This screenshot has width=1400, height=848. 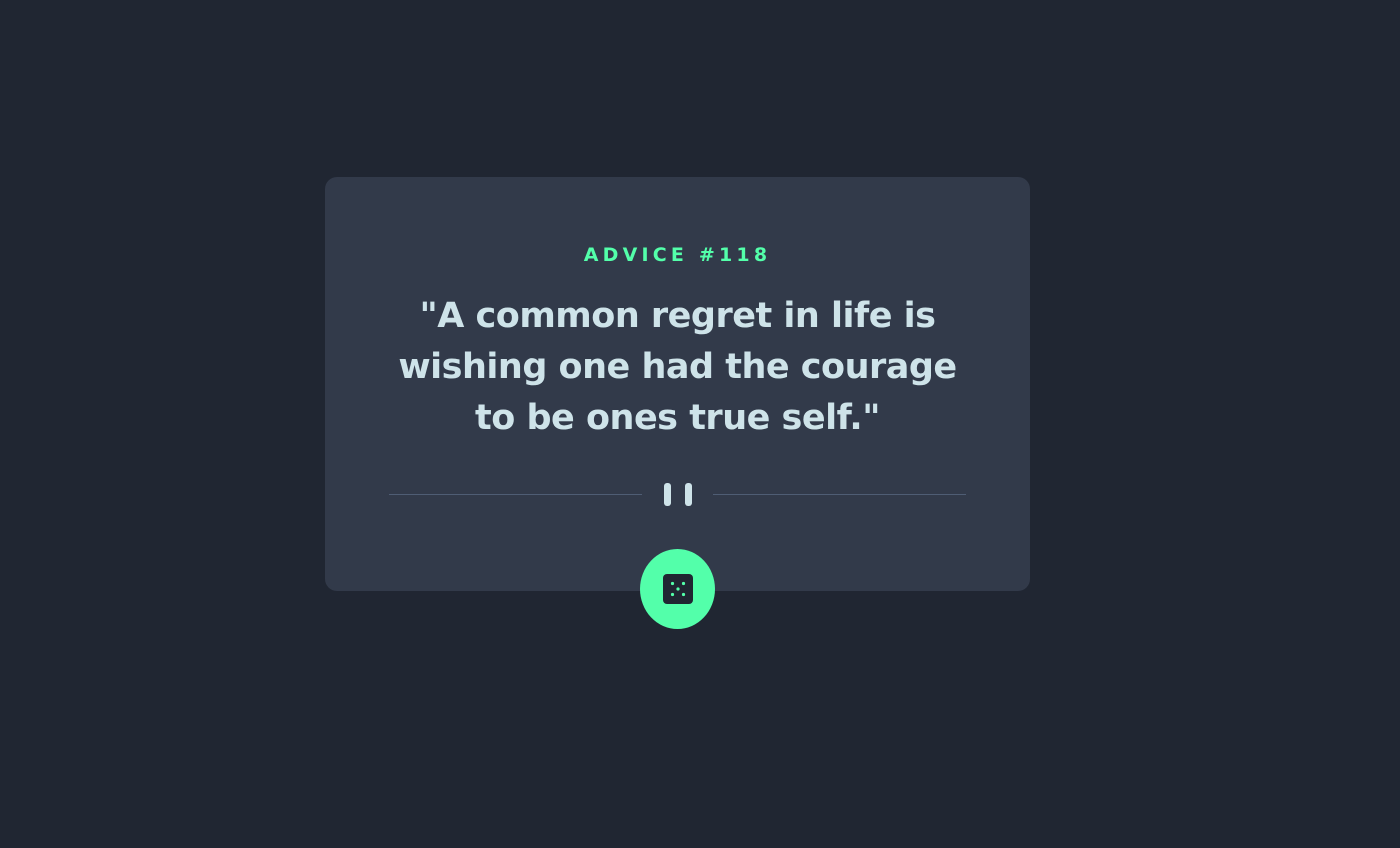 What do you see at coordinates (688, 494) in the screenshot?
I see `pause-bar-right` at bounding box center [688, 494].